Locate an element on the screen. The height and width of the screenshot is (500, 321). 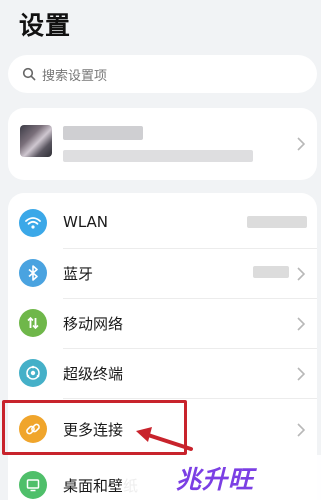
mobile-data-icon is located at coordinates (33, 323).